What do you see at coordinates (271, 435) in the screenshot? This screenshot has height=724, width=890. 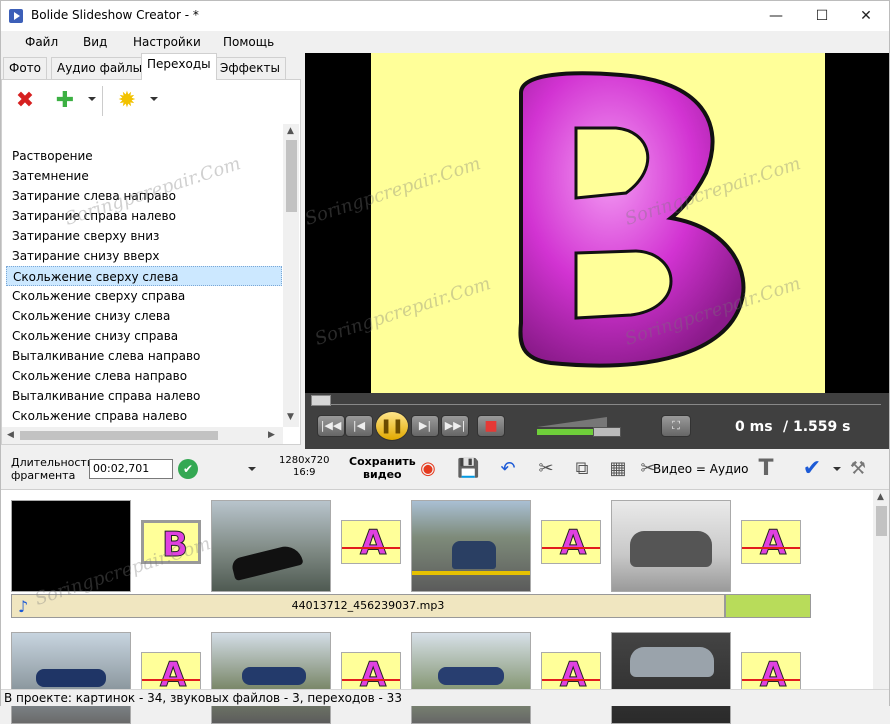 I see `scroll-right-icon: ▶` at bounding box center [271, 435].